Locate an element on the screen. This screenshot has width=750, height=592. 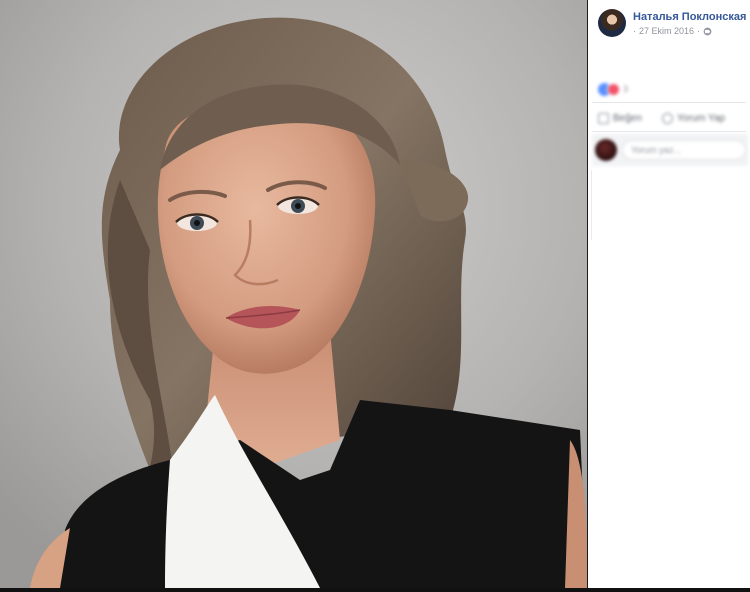
thumbs-up-icon is located at coordinates (603, 118).